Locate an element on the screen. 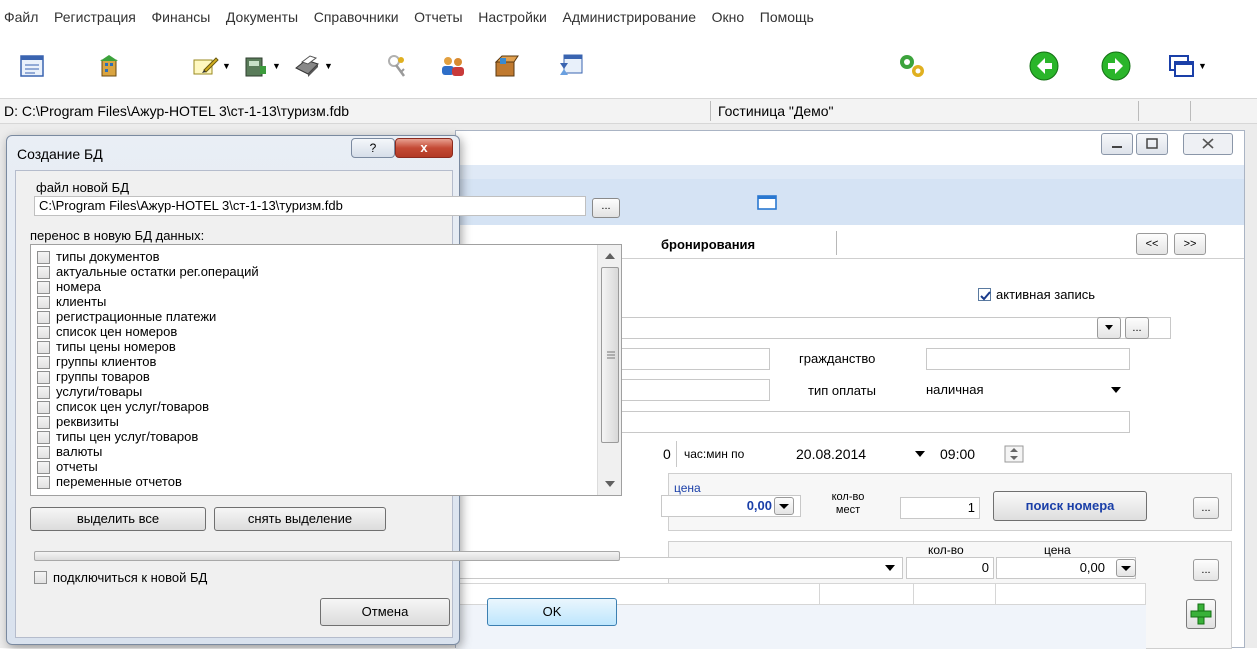  cogs-button is located at coordinates (912, 66).